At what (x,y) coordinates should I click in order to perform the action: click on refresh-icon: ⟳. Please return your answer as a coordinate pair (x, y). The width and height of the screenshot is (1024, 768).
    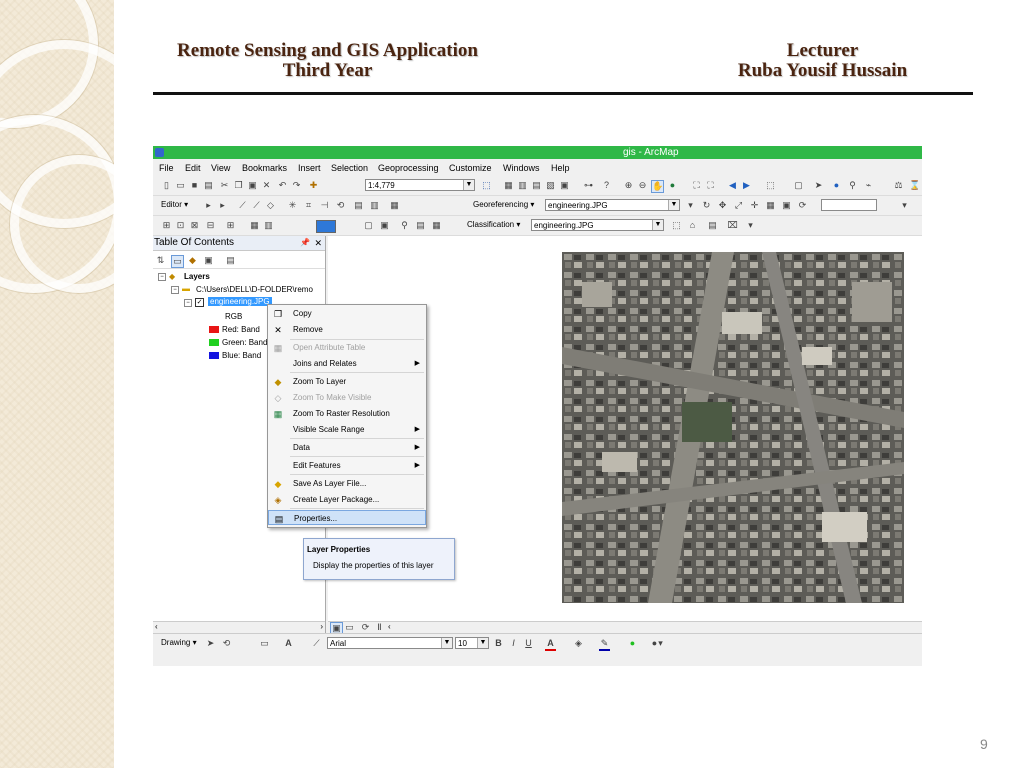
    Looking at the image, I should click on (802, 205).